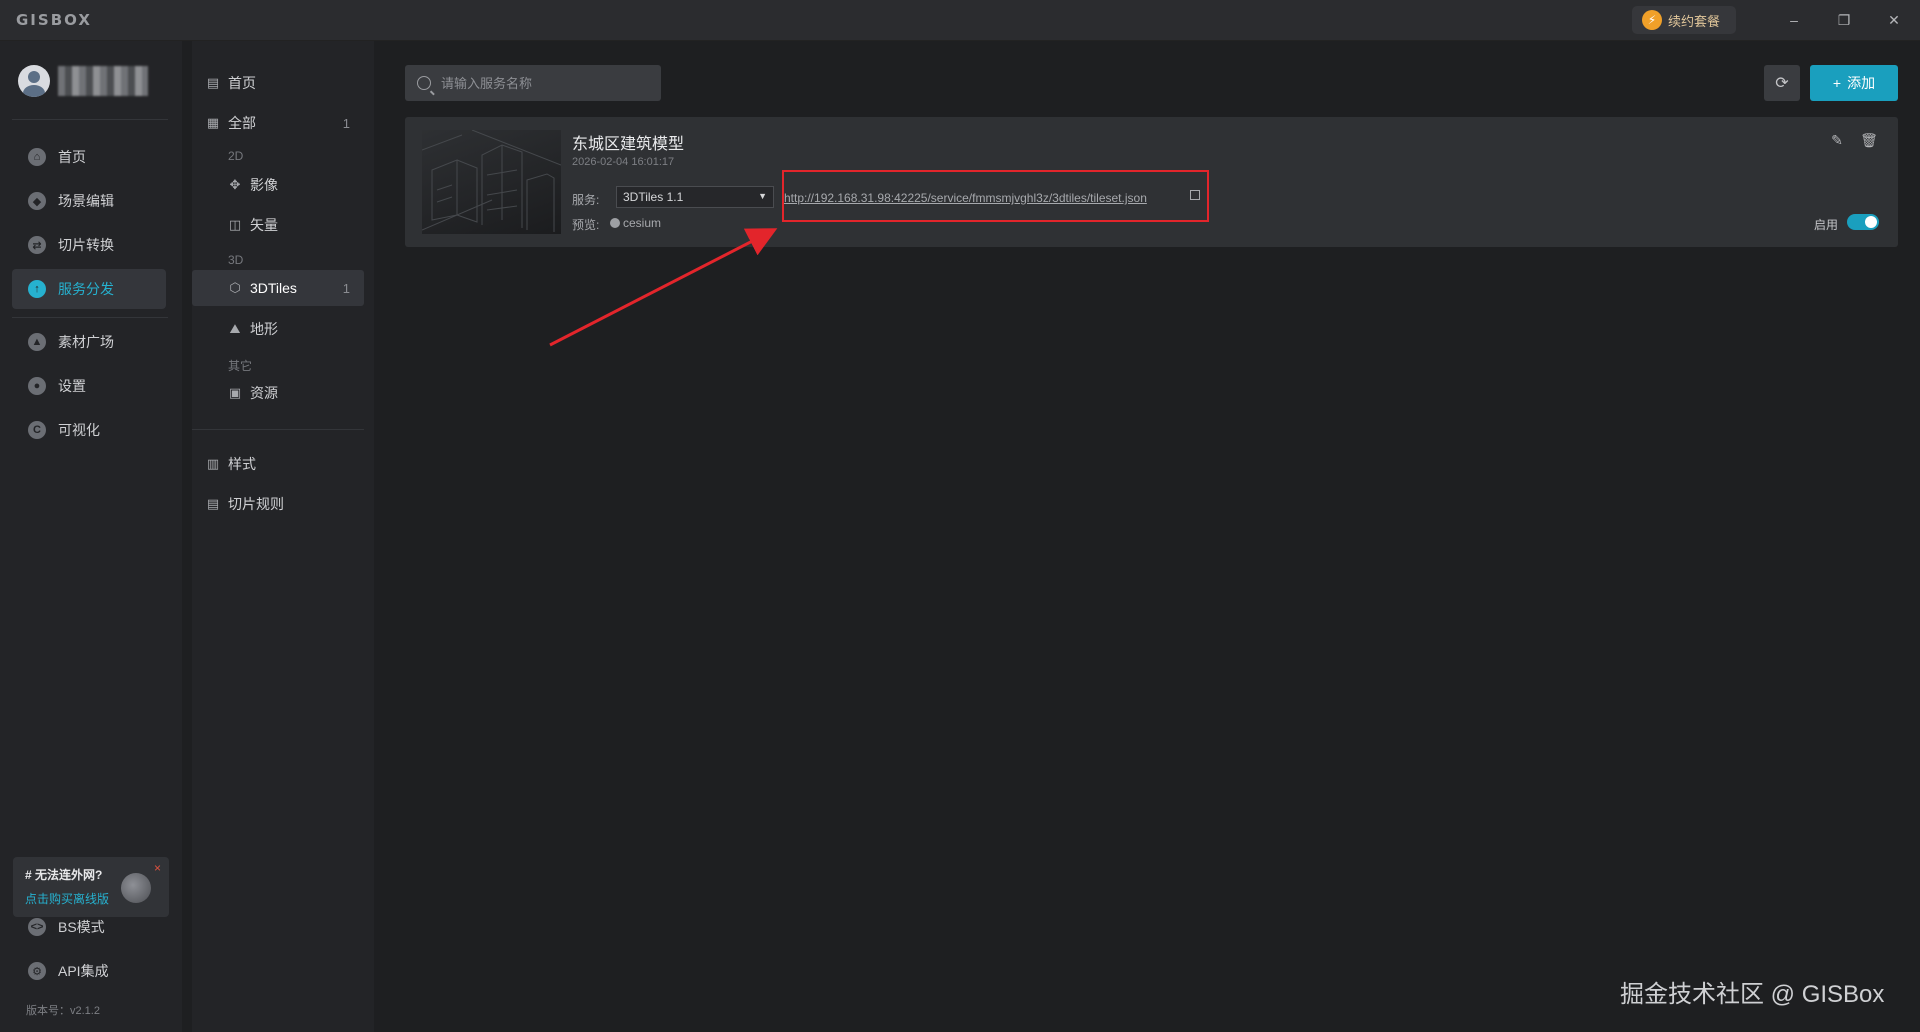 The height and width of the screenshot is (1032, 1920). What do you see at coordinates (1694, 21) in the screenshot?
I see `renew-label: 续约套餐` at bounding box center [1694, 21].